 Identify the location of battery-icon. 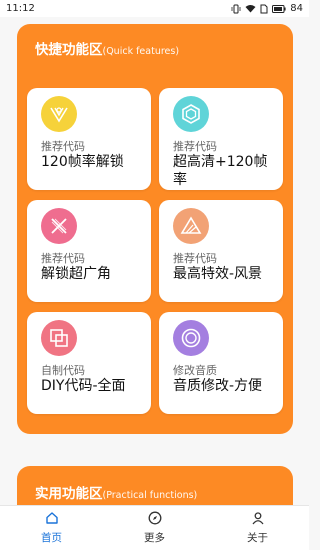
(279, 8).